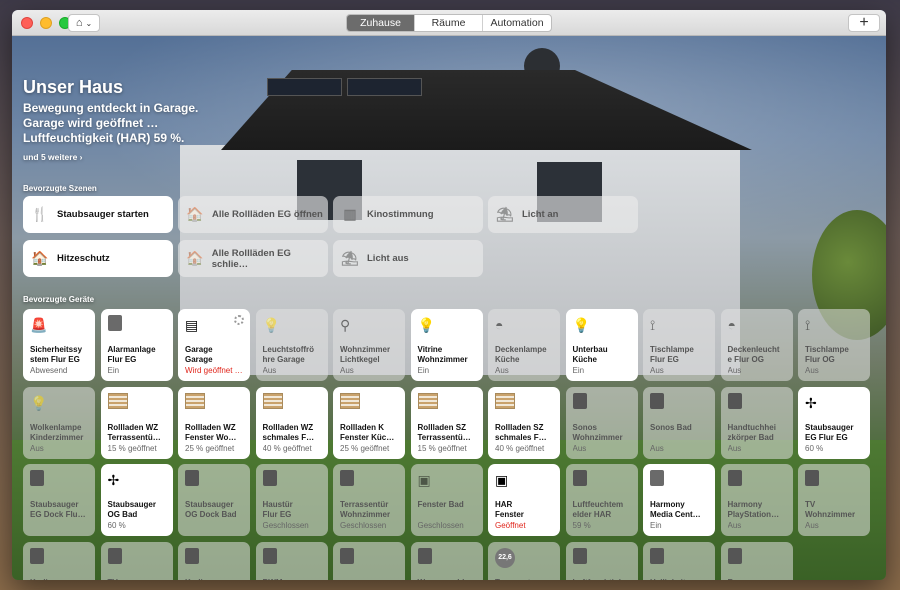 This screenshot has height=590, width=900. What do you see at coordinates (98, 258) in the screenshot?
I see `scene-button: 🏠 Hitzeschutz` at bounding box center [98, 258].